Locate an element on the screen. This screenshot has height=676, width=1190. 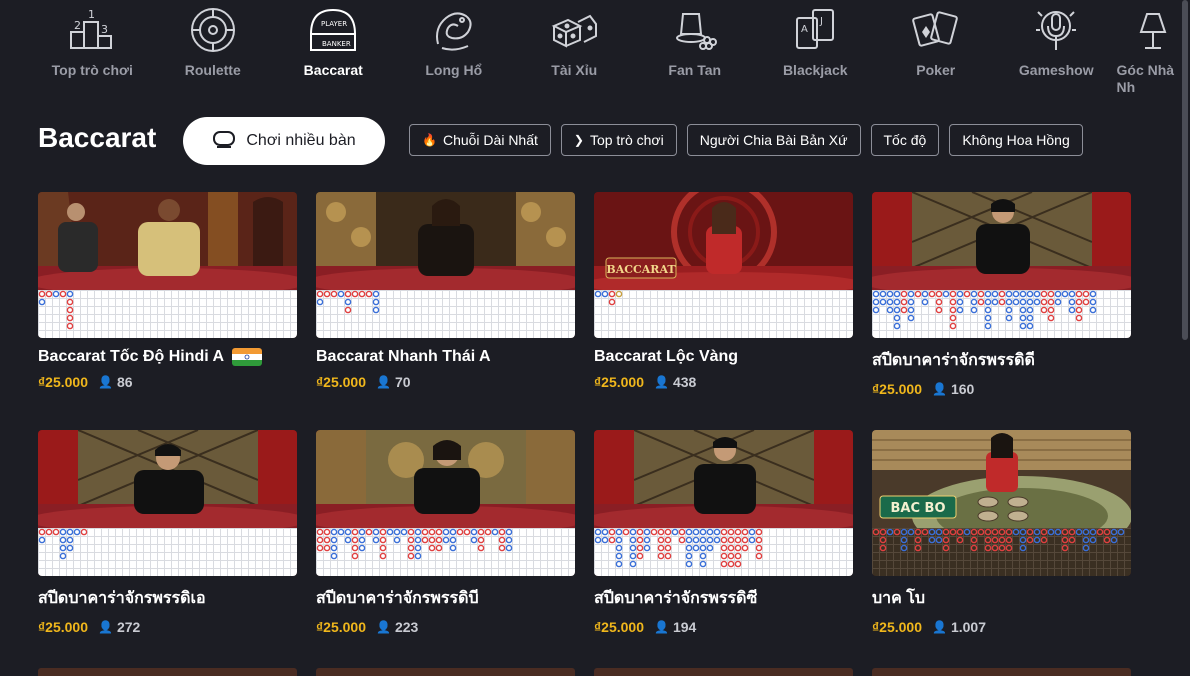
game-card: สปีดบาคาร่าจักรพรรดิซี ₫25.000 👤 194 is located at coordinates (723, 549).